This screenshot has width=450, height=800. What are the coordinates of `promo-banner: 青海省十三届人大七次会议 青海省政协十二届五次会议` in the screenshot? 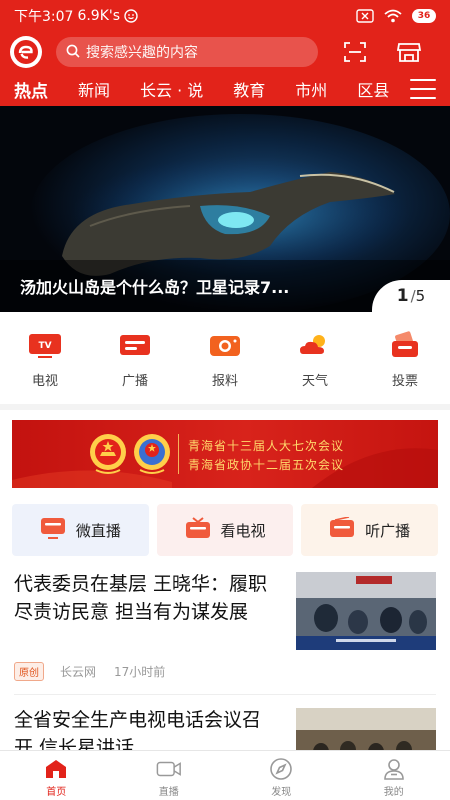 It's located at (225, 454).